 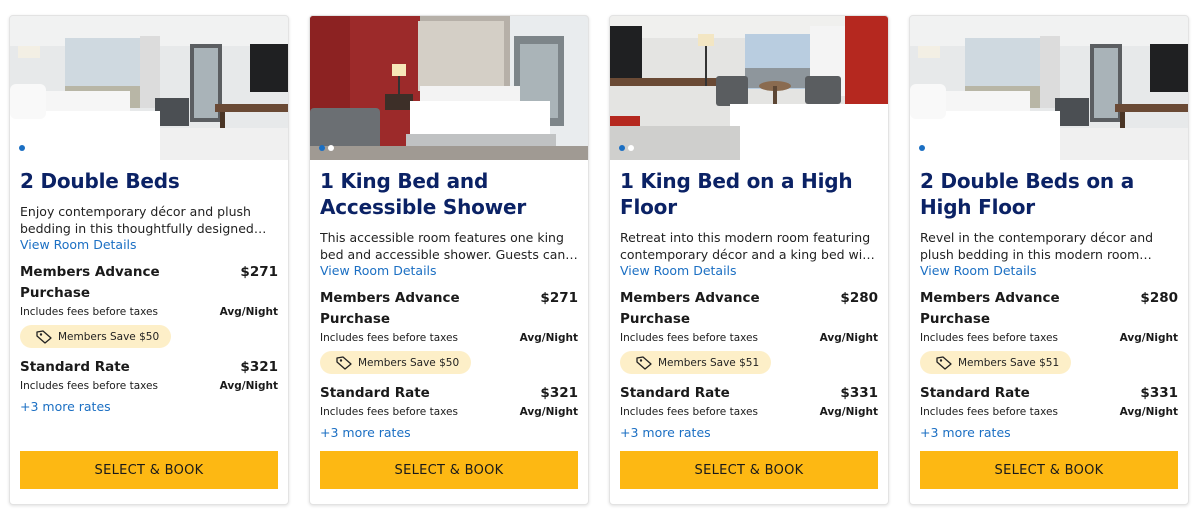 What do you see at coordinates (1027, 194) in the screenshot?
I see `room-title: 2 Double Beds on a High Floor` at bounding box center [1027, 194].